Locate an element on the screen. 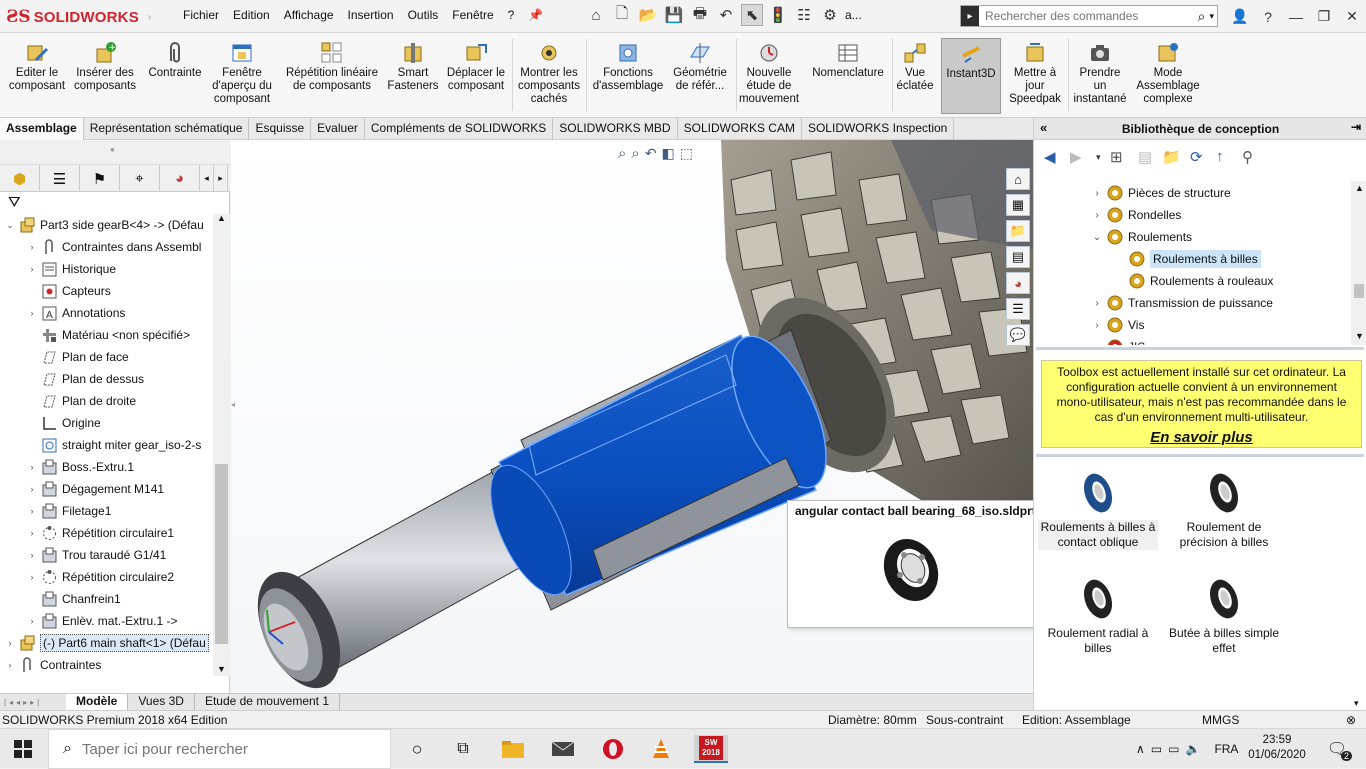 The height and width of the screenshot is (769, 1366). custom-properties-icon: ☰ is located at coordinates (1018, 309).